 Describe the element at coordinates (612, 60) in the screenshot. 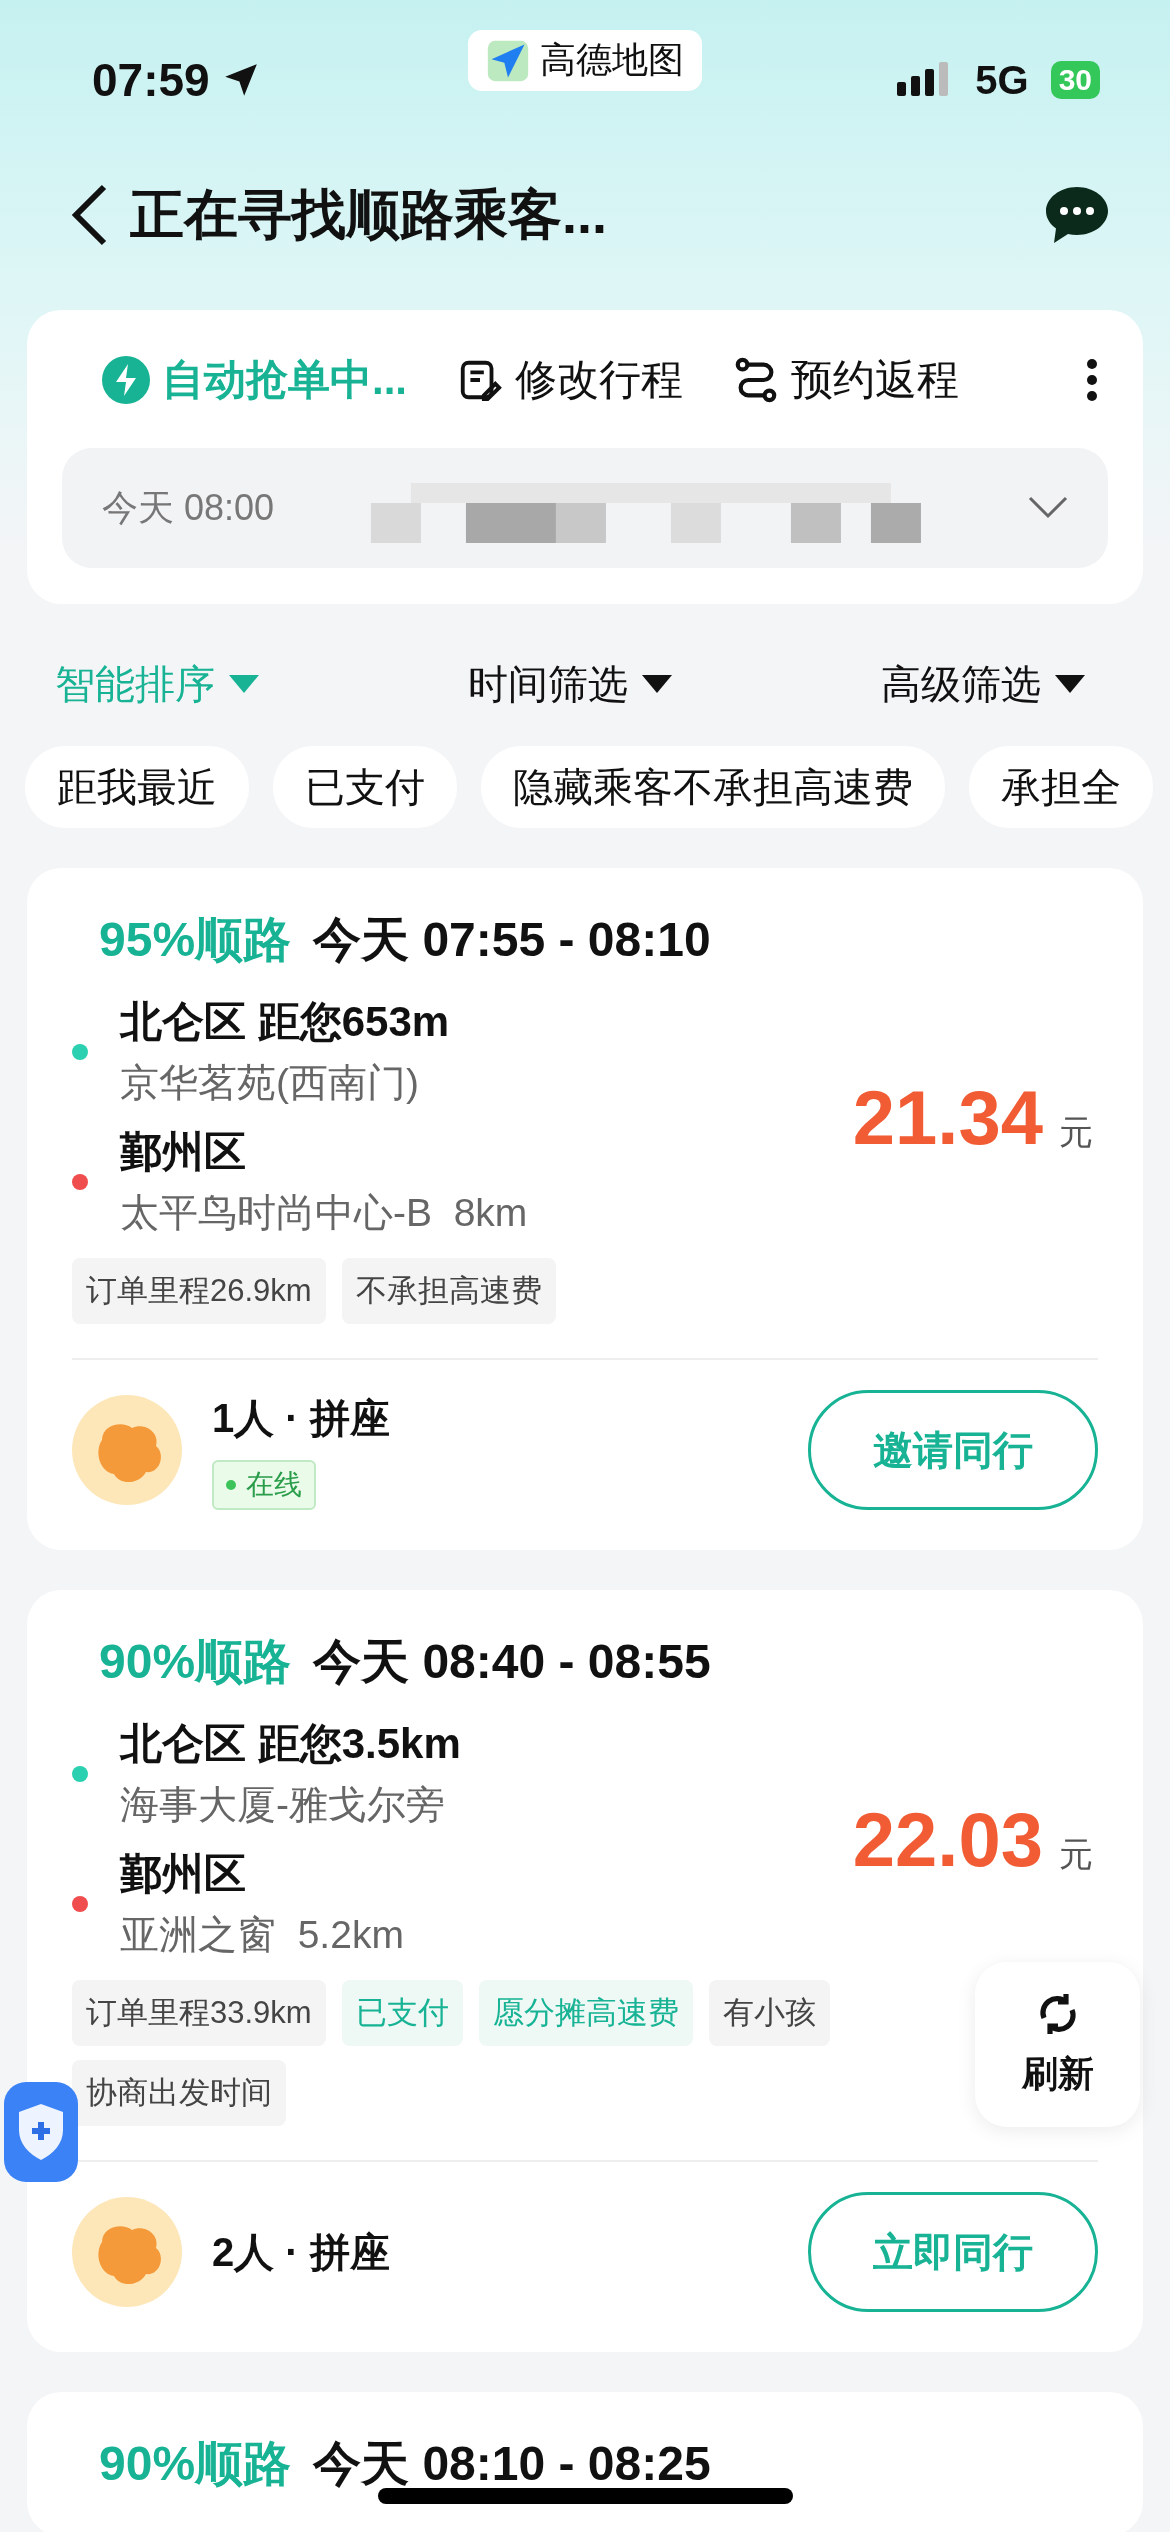

I see `app-name: 高德地图` at that location.